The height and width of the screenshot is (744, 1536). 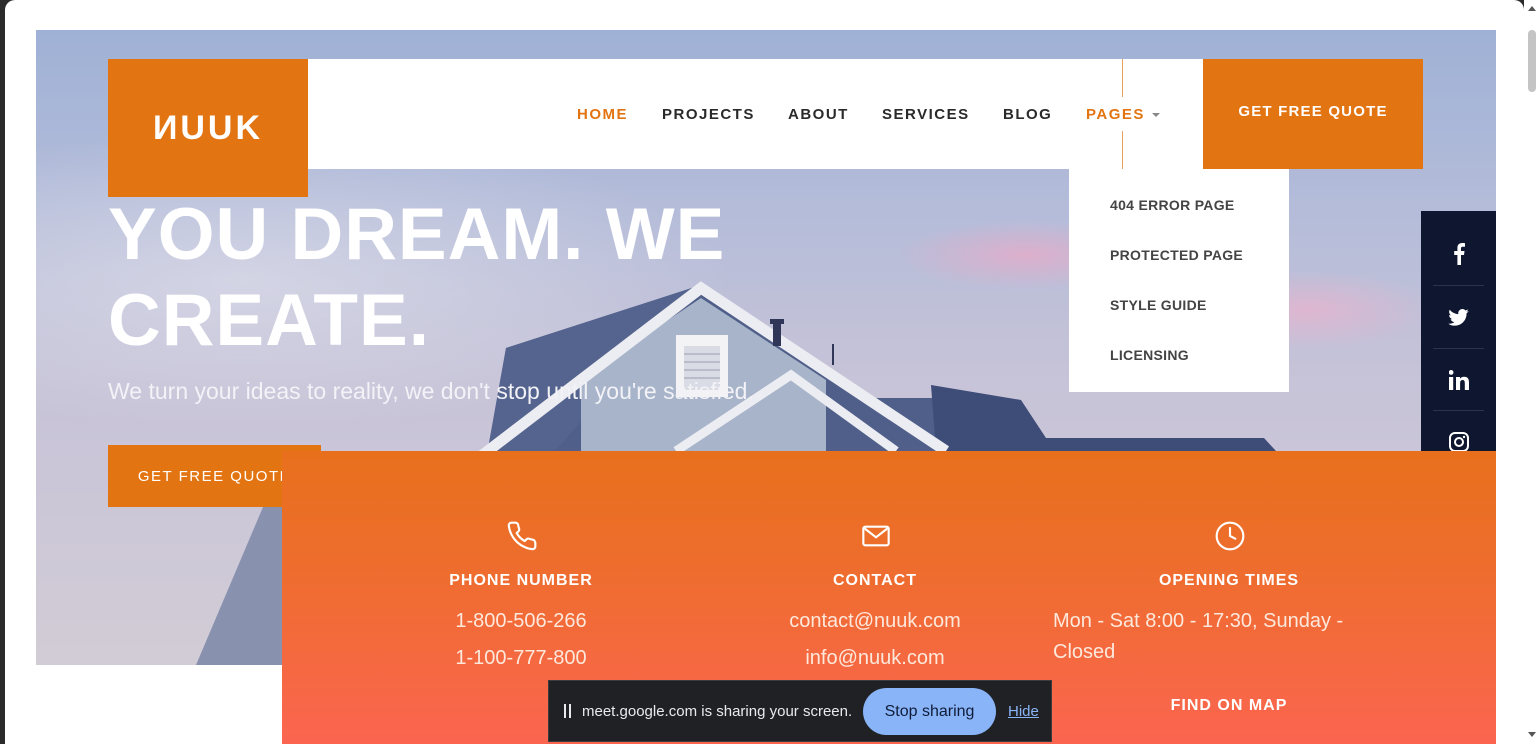 I want to click on opening-hours-line-2: Closed, so click(x=1084, y=652).